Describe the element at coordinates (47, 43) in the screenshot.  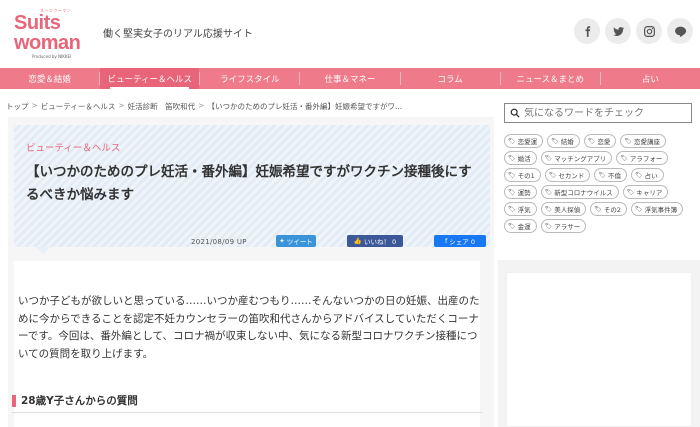
I see `logo-woman: woman` at that location.